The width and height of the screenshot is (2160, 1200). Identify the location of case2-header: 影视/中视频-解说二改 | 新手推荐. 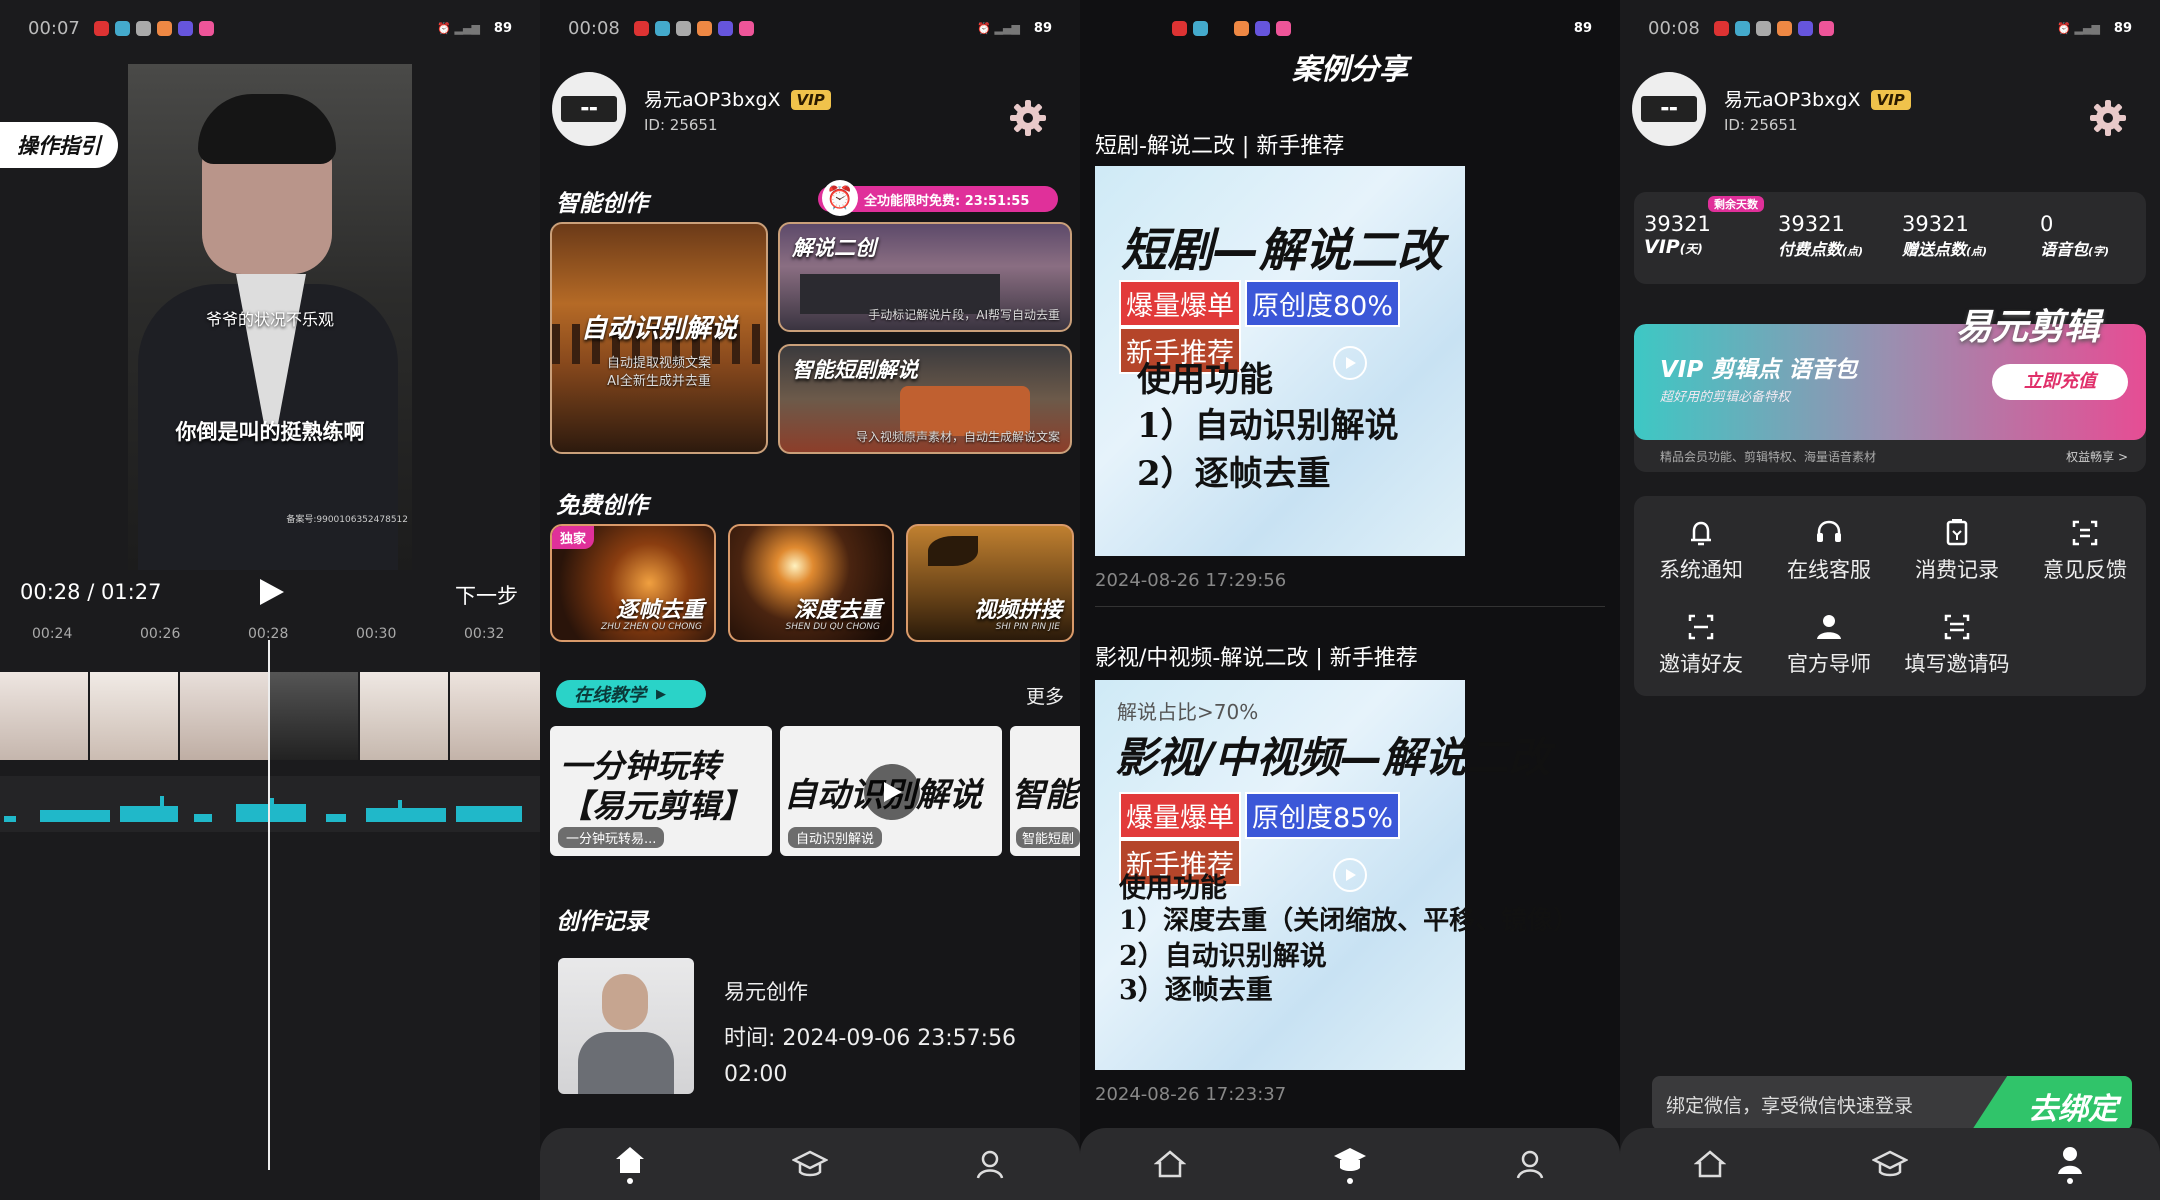
(1256, 658).